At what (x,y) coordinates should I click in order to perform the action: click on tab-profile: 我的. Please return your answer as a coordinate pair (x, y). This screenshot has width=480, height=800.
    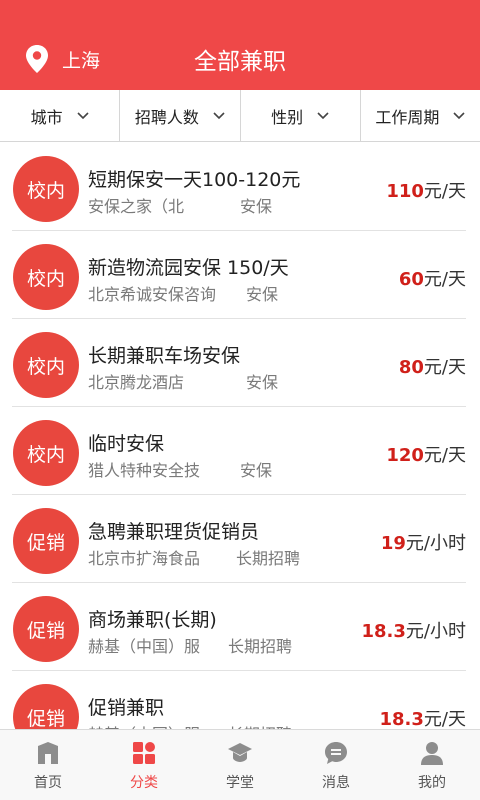
    Looking at the image, I should click on (432, 765).